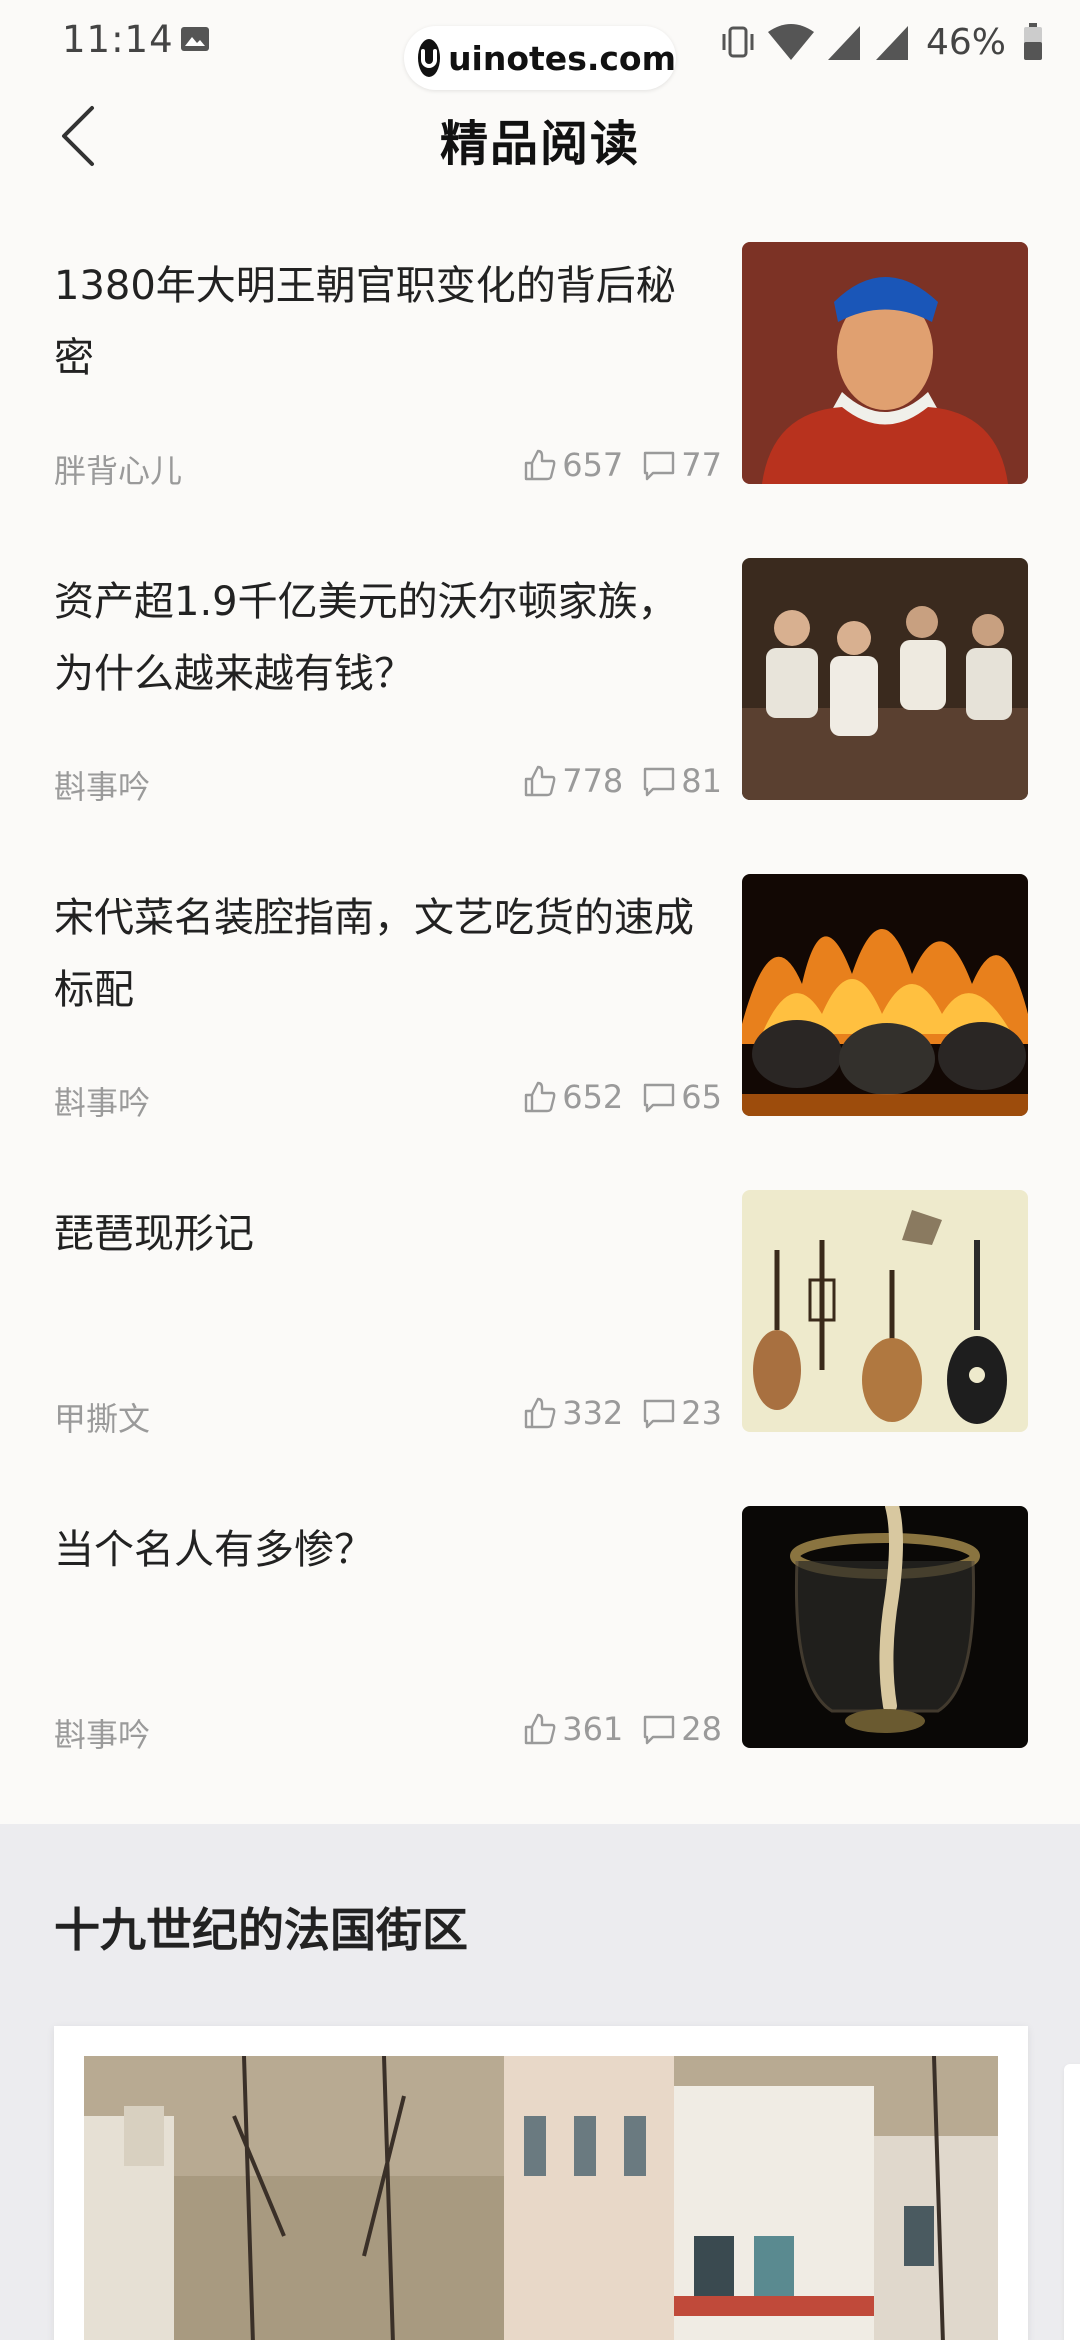 The width and height of the screenshot is (1080, 2340). I want to click on watermark-badge: uinotes.com, so click(540, 58).